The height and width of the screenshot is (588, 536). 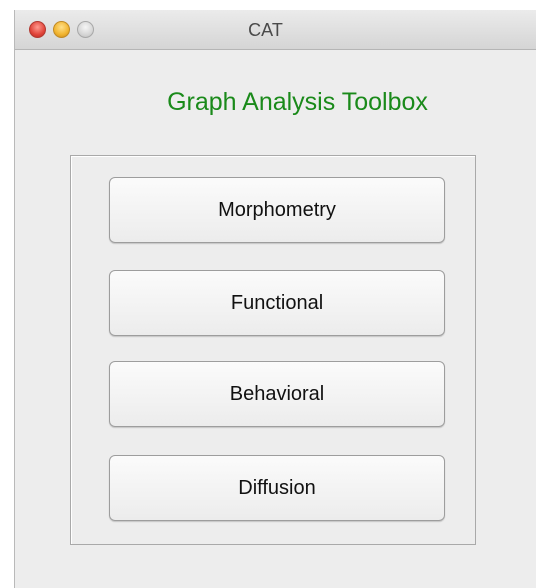 I want to click on window-title: CAT, so click(x=265, y=30).